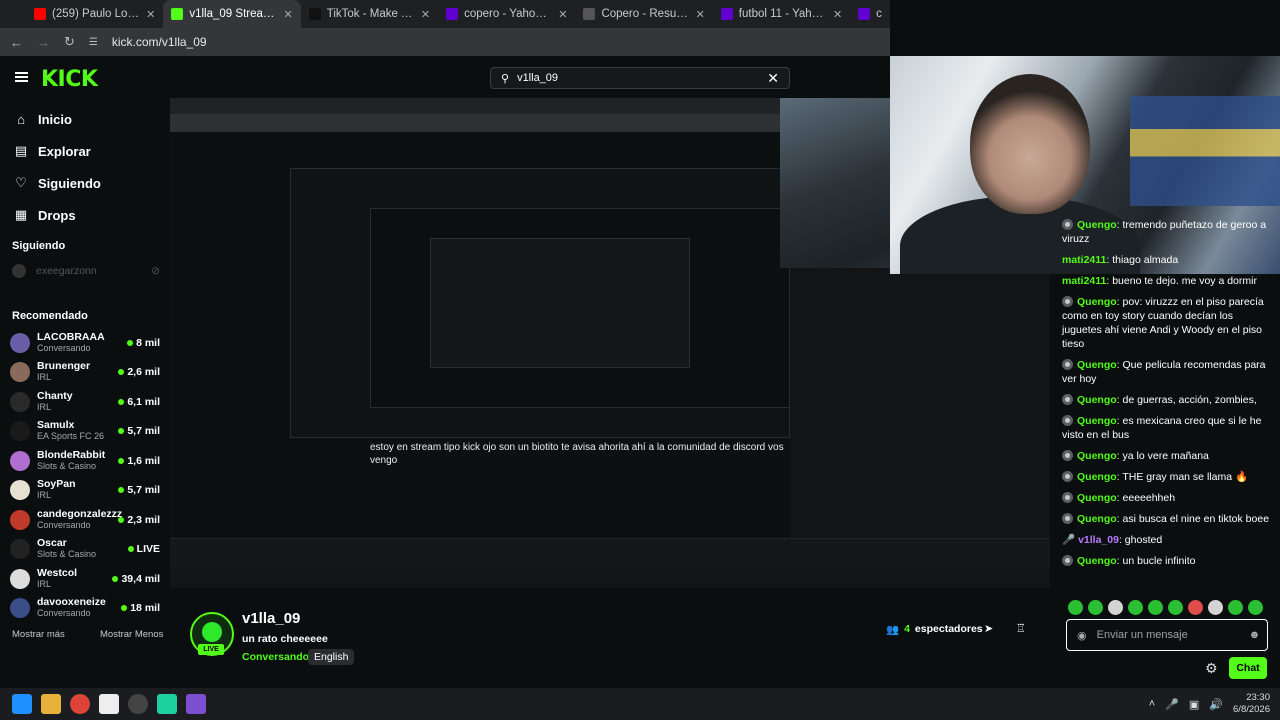 This screenshot has width=1280, height=720. Describe the element at coordinates (1082, 635) in the screenshot. I see `emote-icon: ◉` at that location.